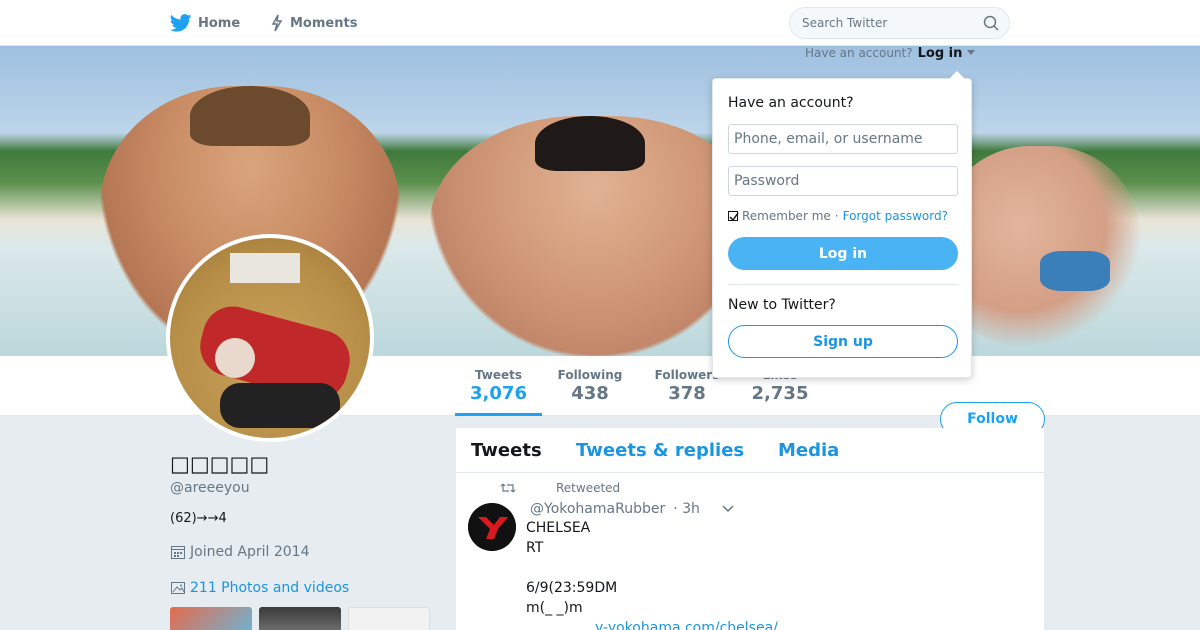 Image resolution: width=1200 pixels, height=630 pixels. What do you see at coordinates (277, 23) in the screenshot?
I see `lightning-icon` at bounding box center [277, 23].